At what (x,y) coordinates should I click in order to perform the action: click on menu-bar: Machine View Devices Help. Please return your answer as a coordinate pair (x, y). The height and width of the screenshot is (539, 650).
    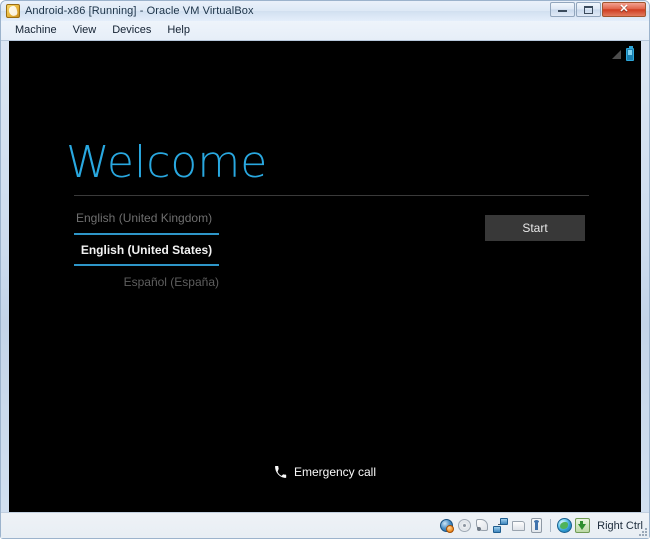
    Looking at the image, I should click on (325, 31).